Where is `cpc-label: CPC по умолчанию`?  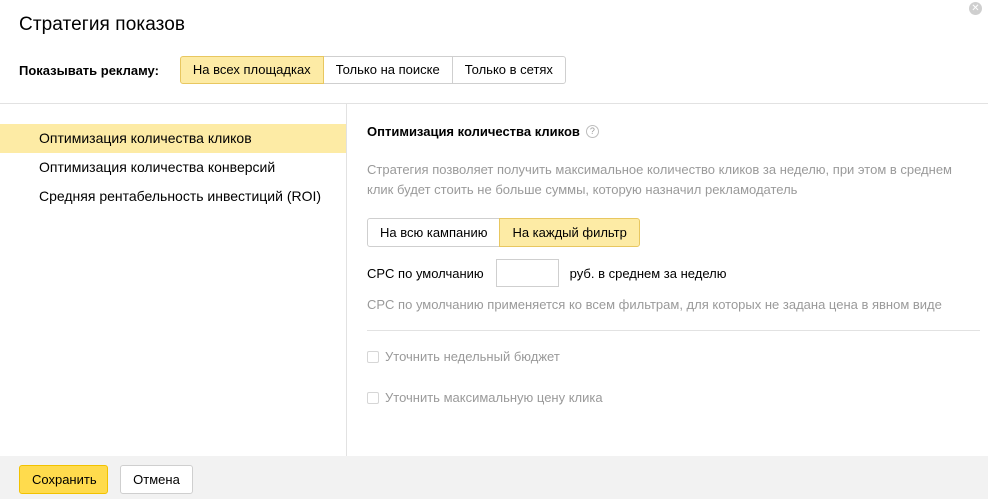
cpc-label: CPC по умолчанию is located at coordinates (425, 273).